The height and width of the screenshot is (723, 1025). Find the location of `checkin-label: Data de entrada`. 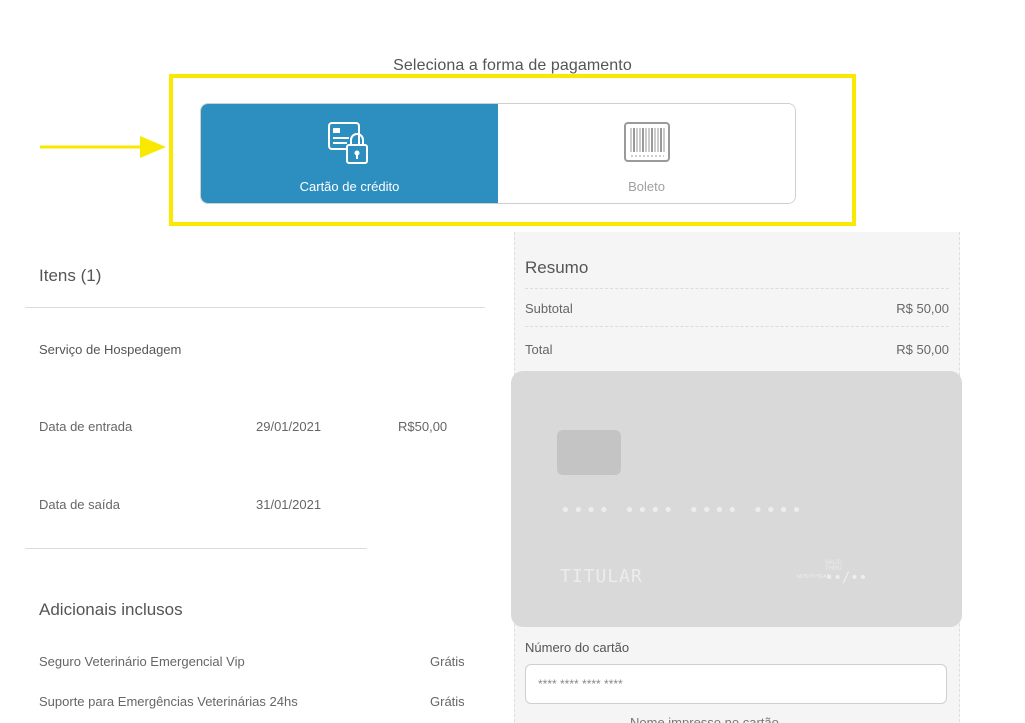

checkin-label: Data de entrada is located at coordinates (86, 426).